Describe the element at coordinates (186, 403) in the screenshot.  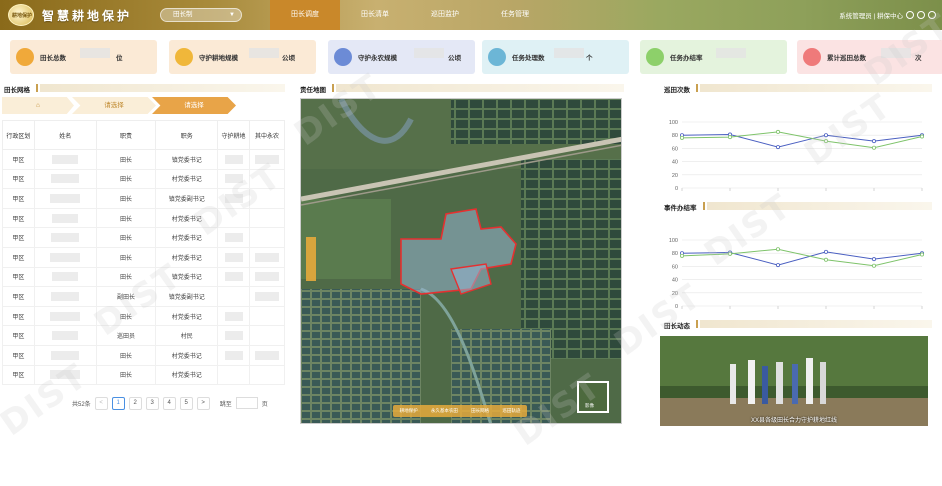
I see `page-button-5: 5` at that location.